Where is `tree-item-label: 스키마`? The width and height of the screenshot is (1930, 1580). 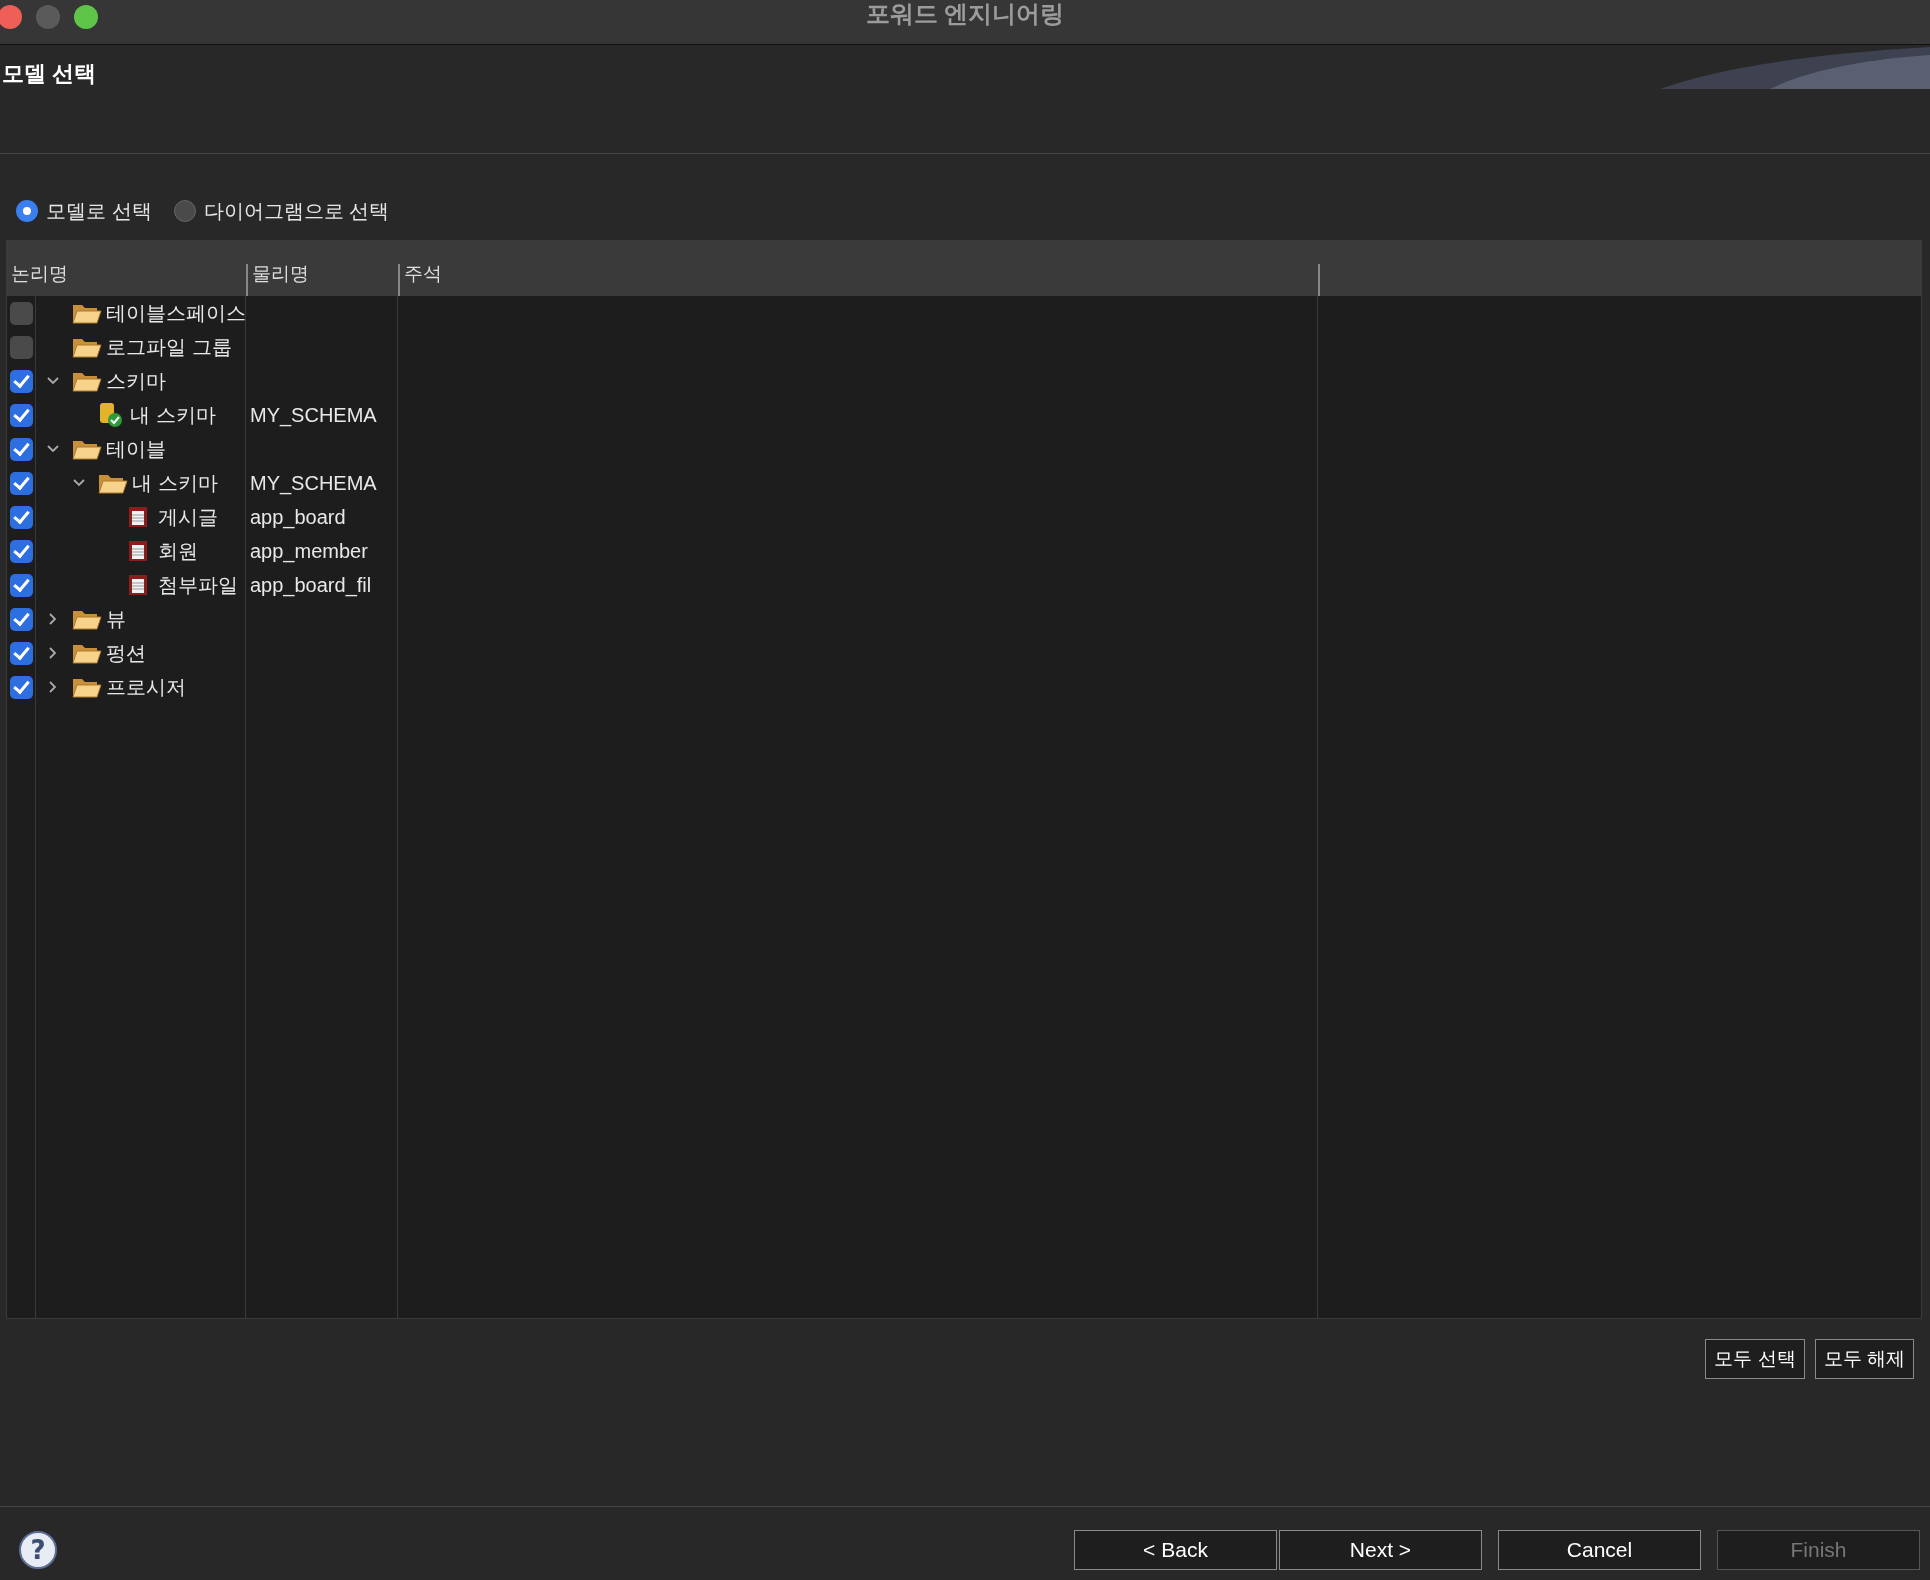
tree-item-label: 스키마 is located at coordinates (136, 381).